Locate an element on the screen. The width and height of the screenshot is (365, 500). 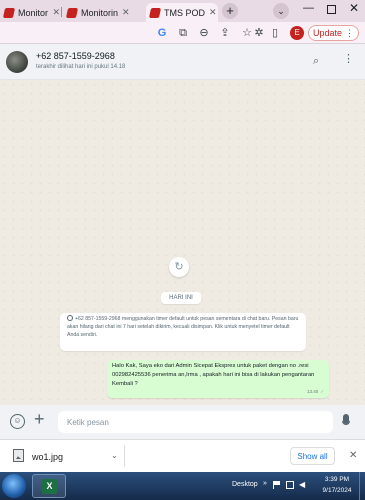
extensions-icon: ✲ is located at coordinates (259, 33).